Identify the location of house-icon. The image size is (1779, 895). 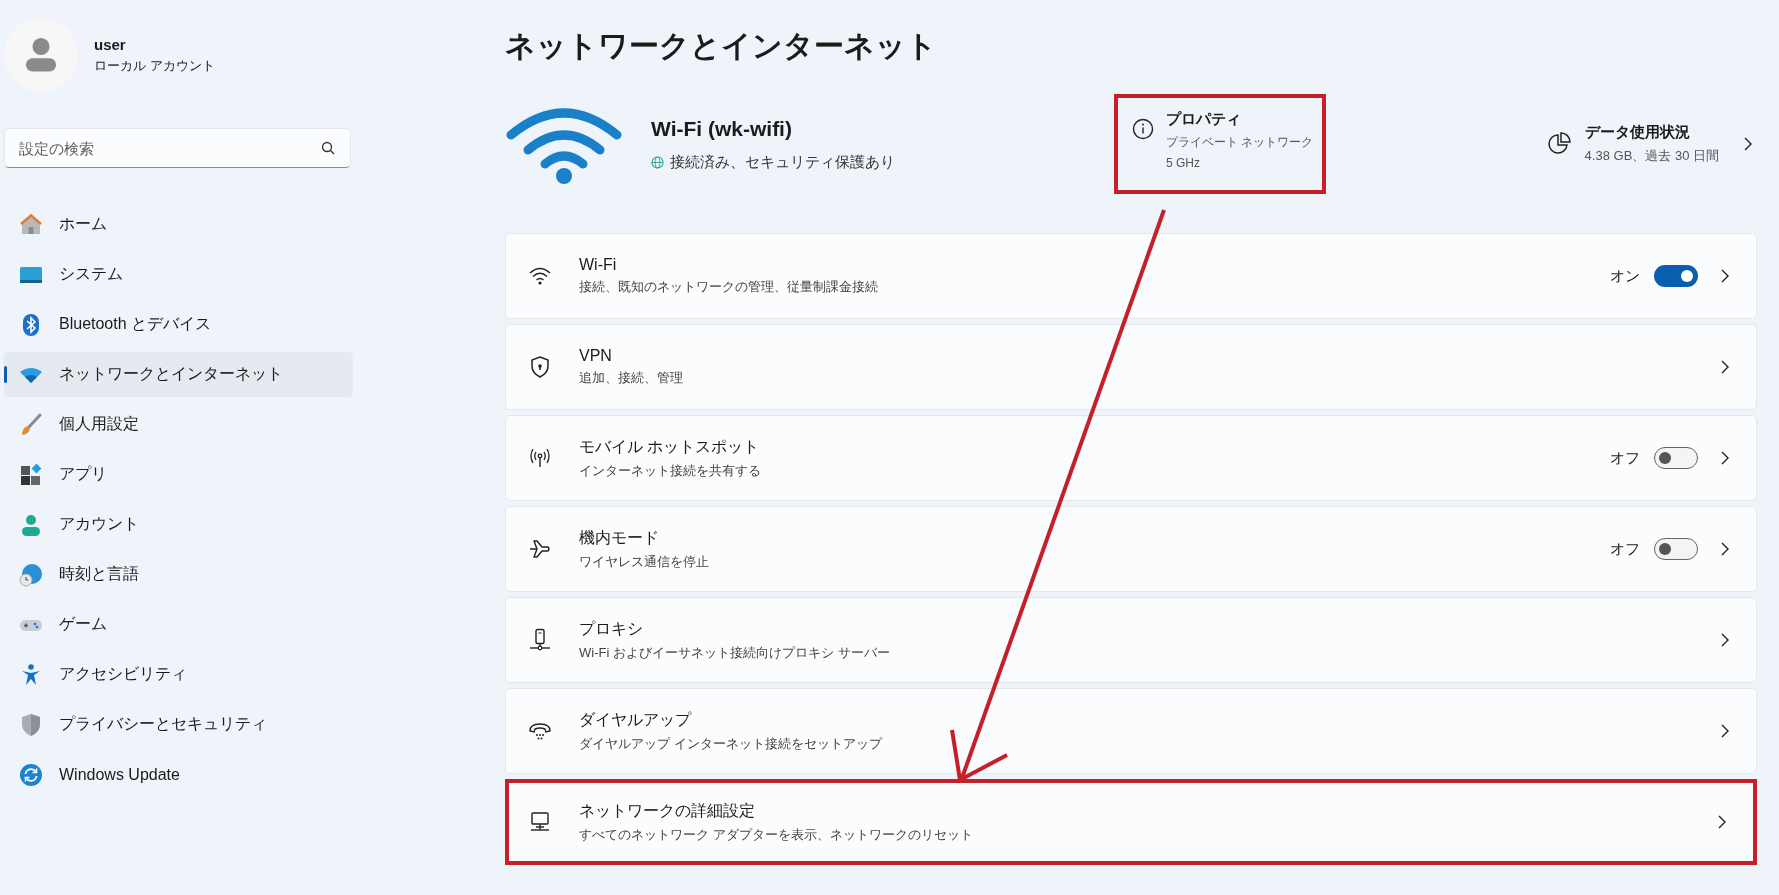
(31, 224).